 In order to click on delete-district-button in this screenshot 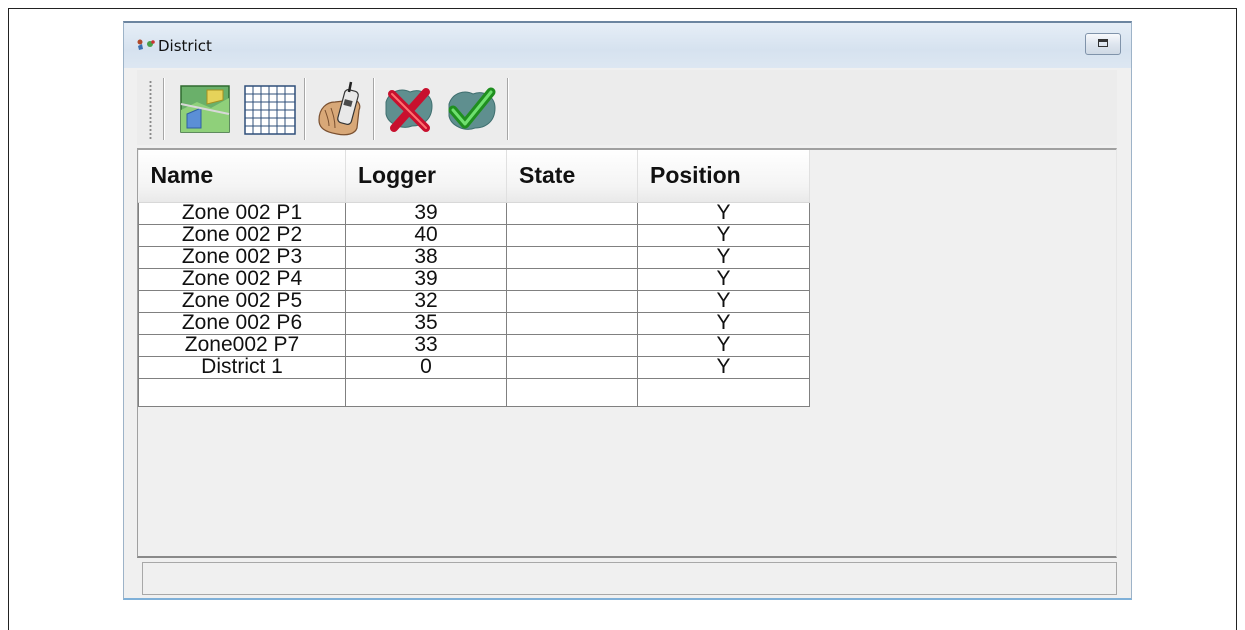, I will do `click(408, 109)`.